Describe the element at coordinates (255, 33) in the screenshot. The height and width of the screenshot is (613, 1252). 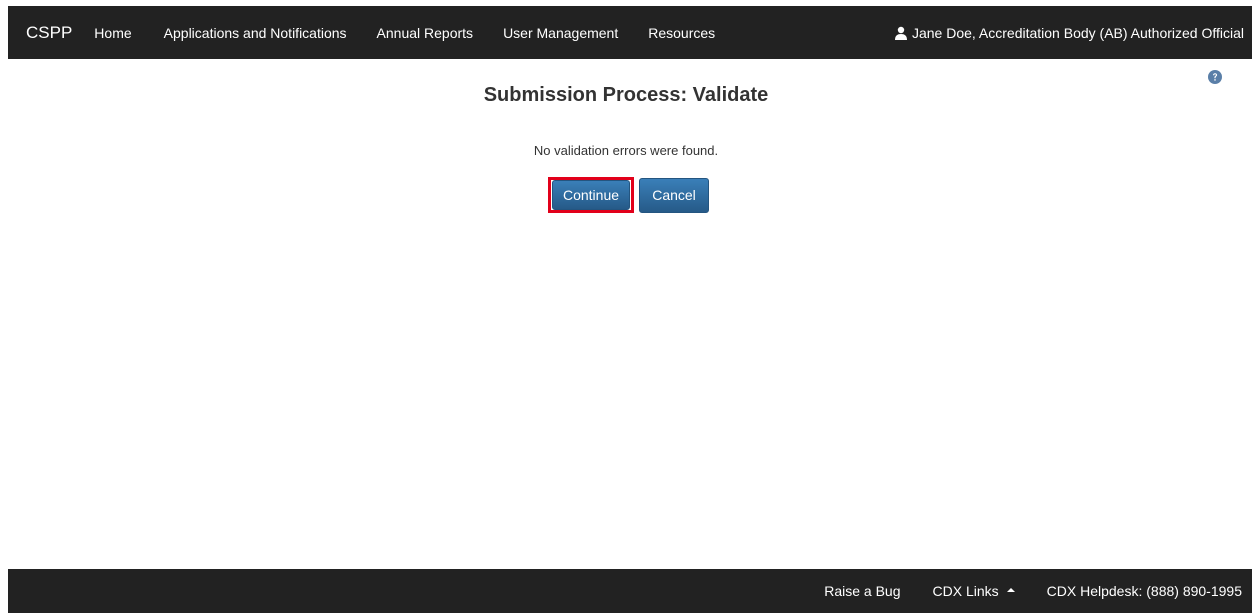
I see `nav-item-applications-and-notifications: Applications and Notifications` at that location.